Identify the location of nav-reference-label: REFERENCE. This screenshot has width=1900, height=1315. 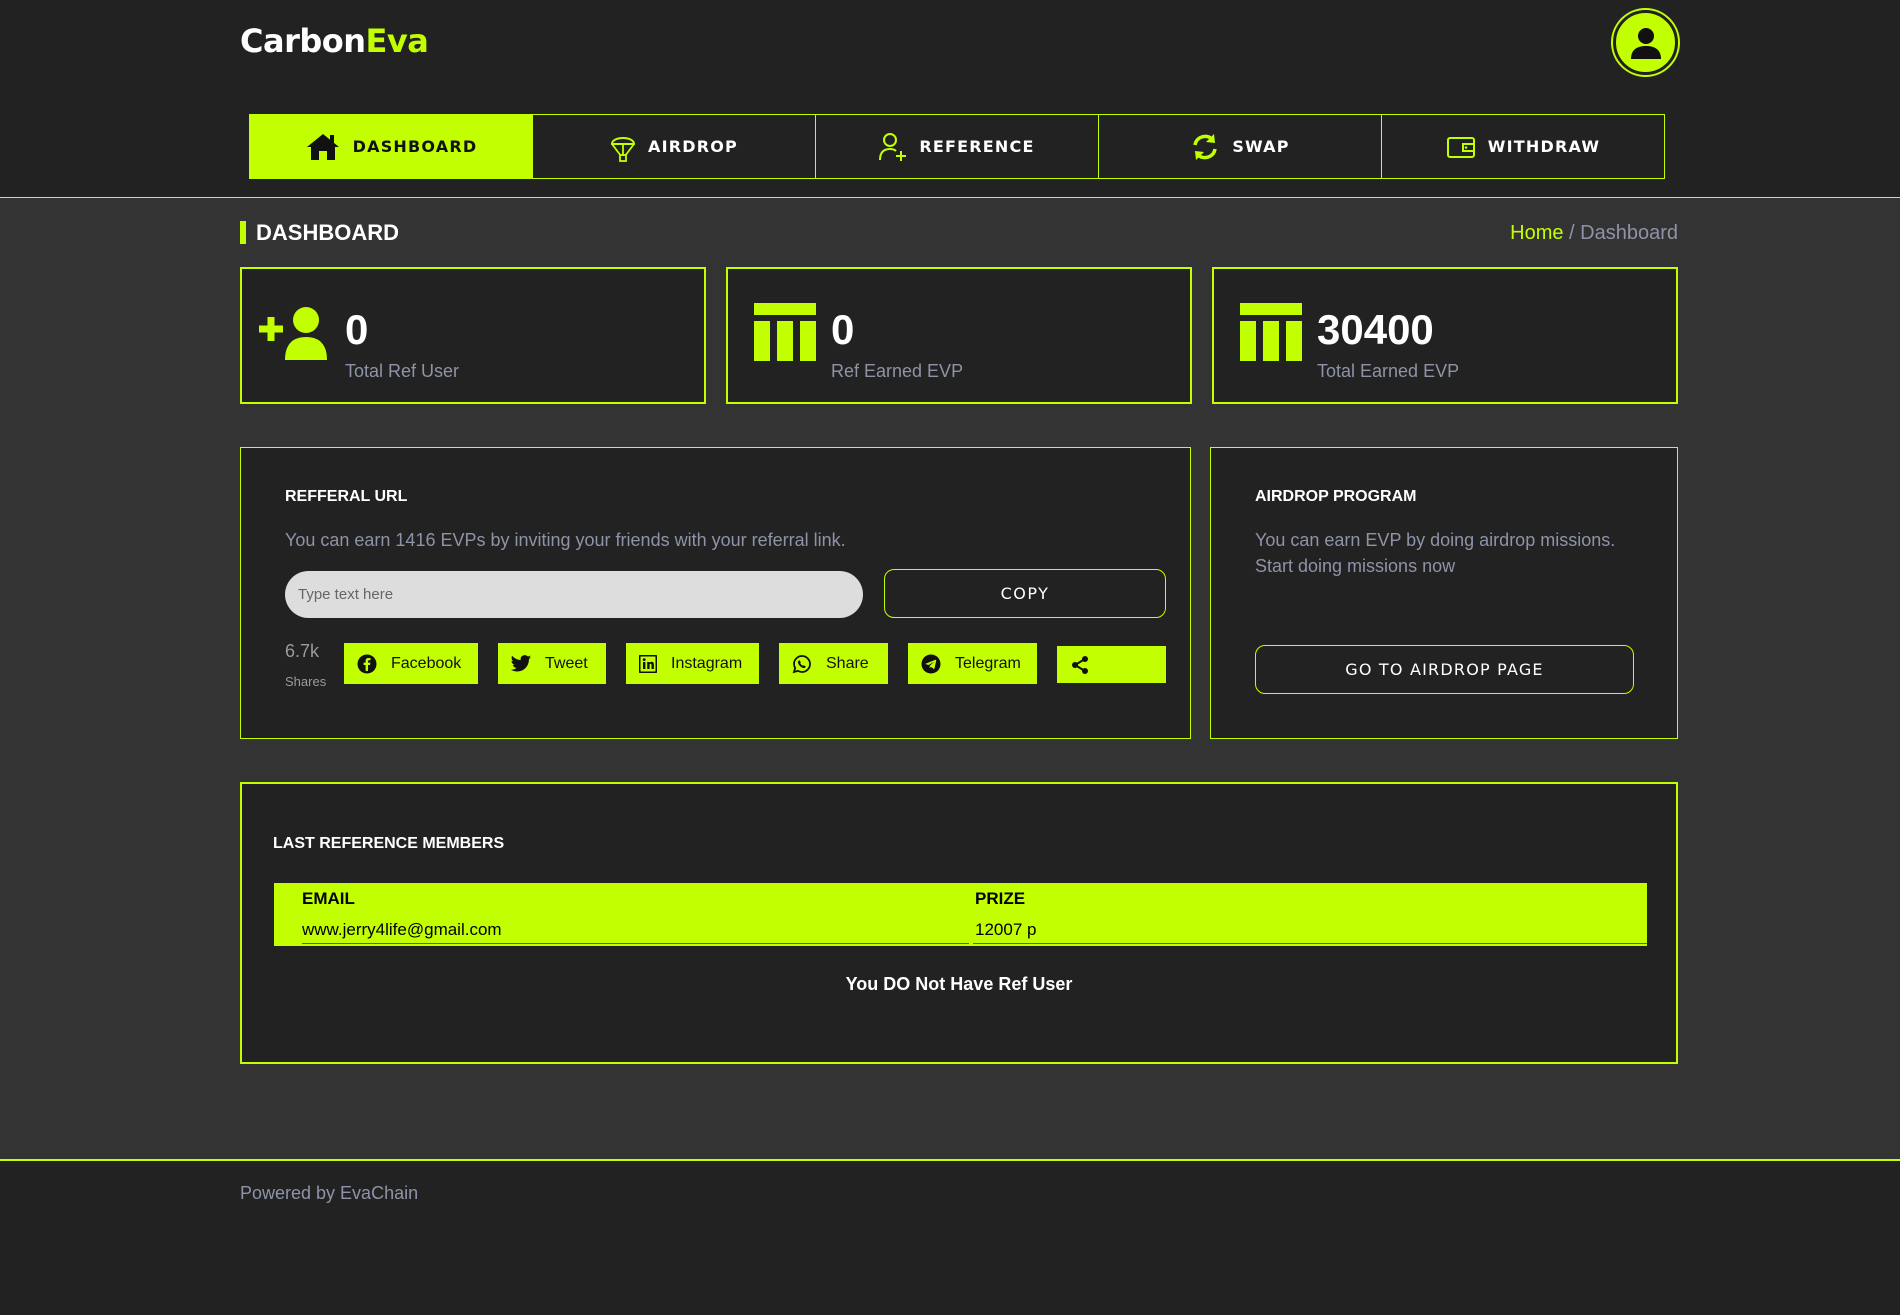
(977, 146).